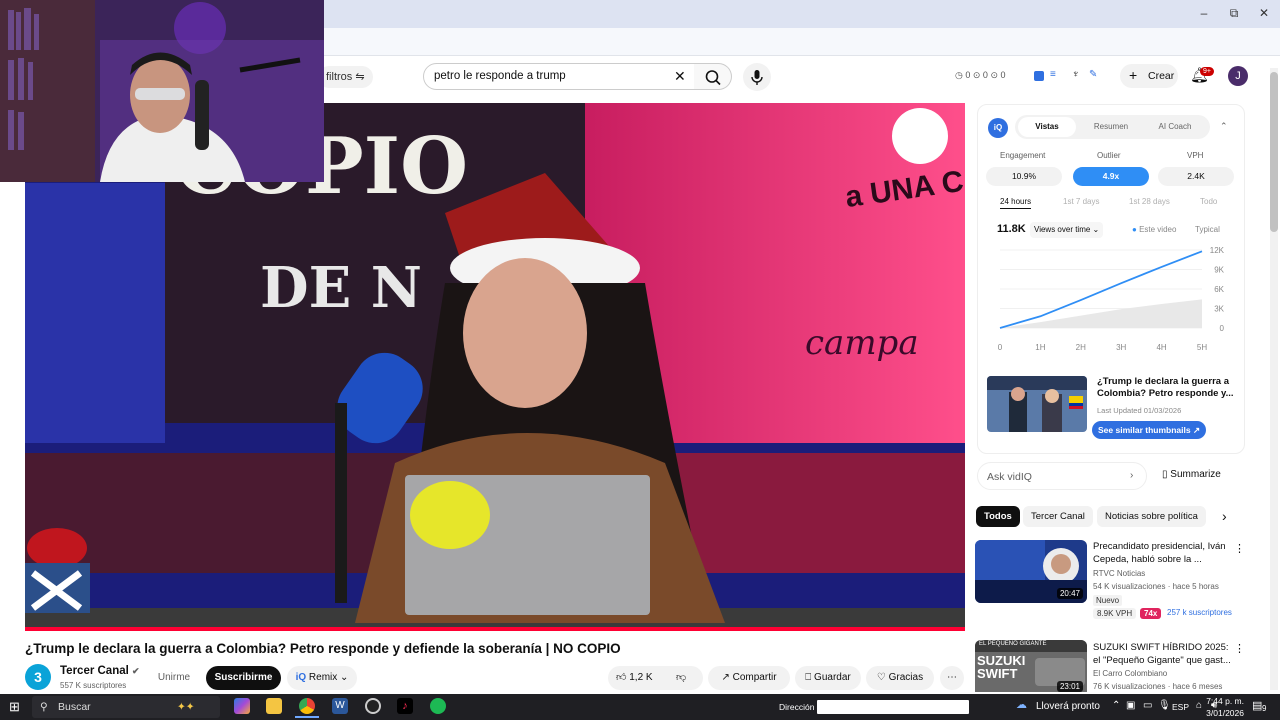 Image resolution: width=1280 pixels, height=720 pixels. I want to click on related-video-1-menu-icon: ⋮, so click(1239, 548).